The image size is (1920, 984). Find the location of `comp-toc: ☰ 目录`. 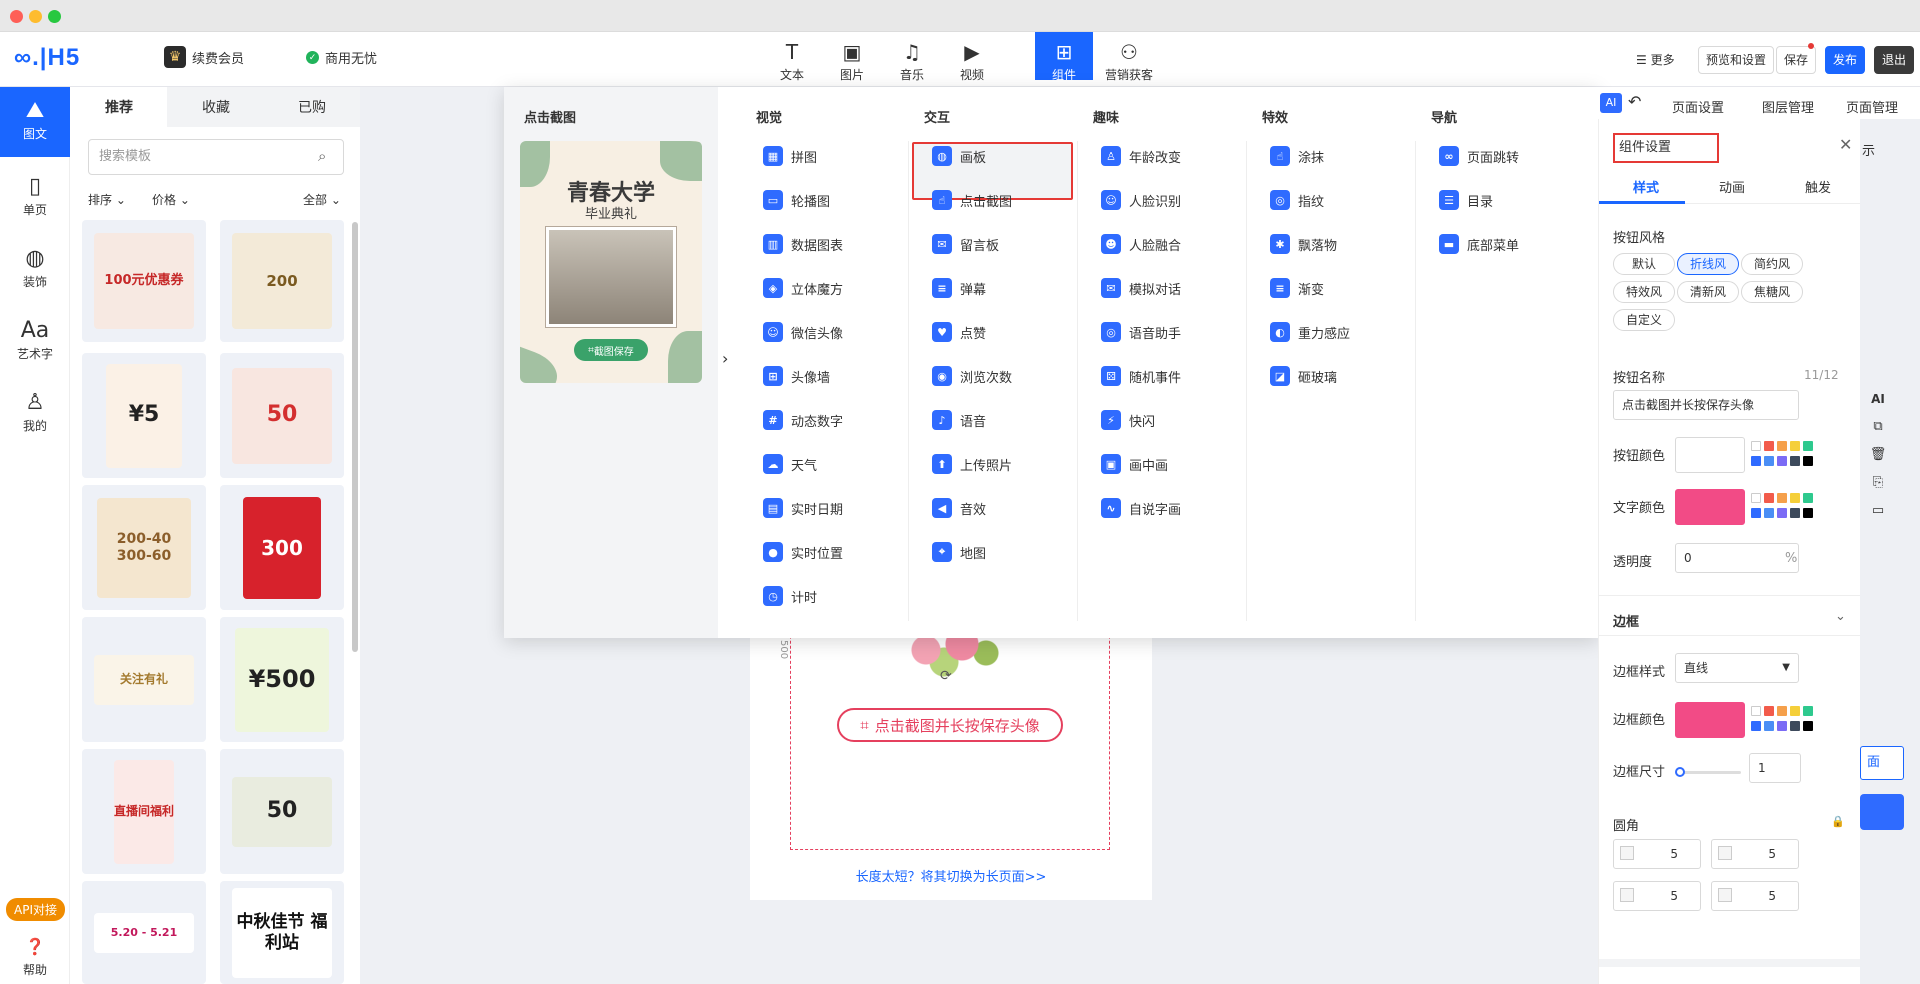

comp-toc: ☰ 目录 is located at coordinates (1466, 200).